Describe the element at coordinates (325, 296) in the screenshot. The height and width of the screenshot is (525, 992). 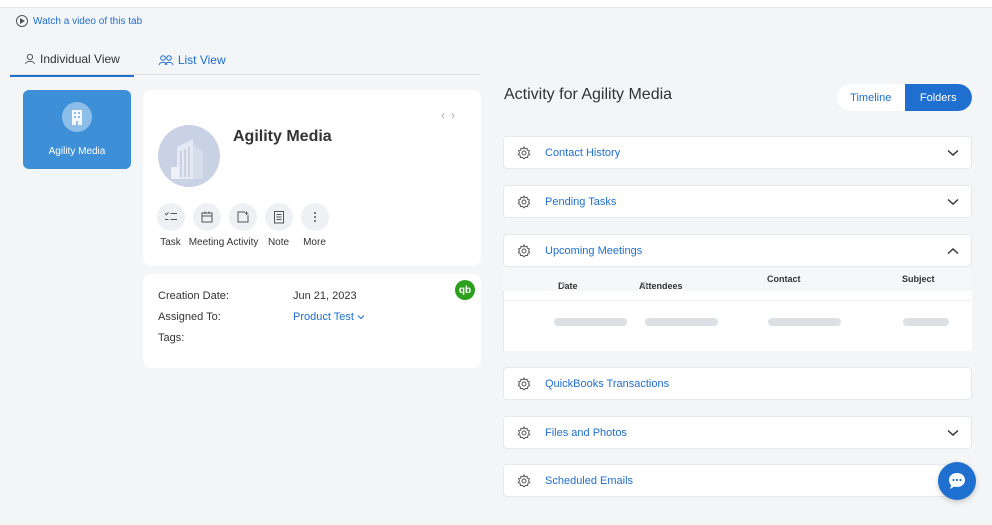
I see `creation-date-value: Jun 21, 2023` at that location.